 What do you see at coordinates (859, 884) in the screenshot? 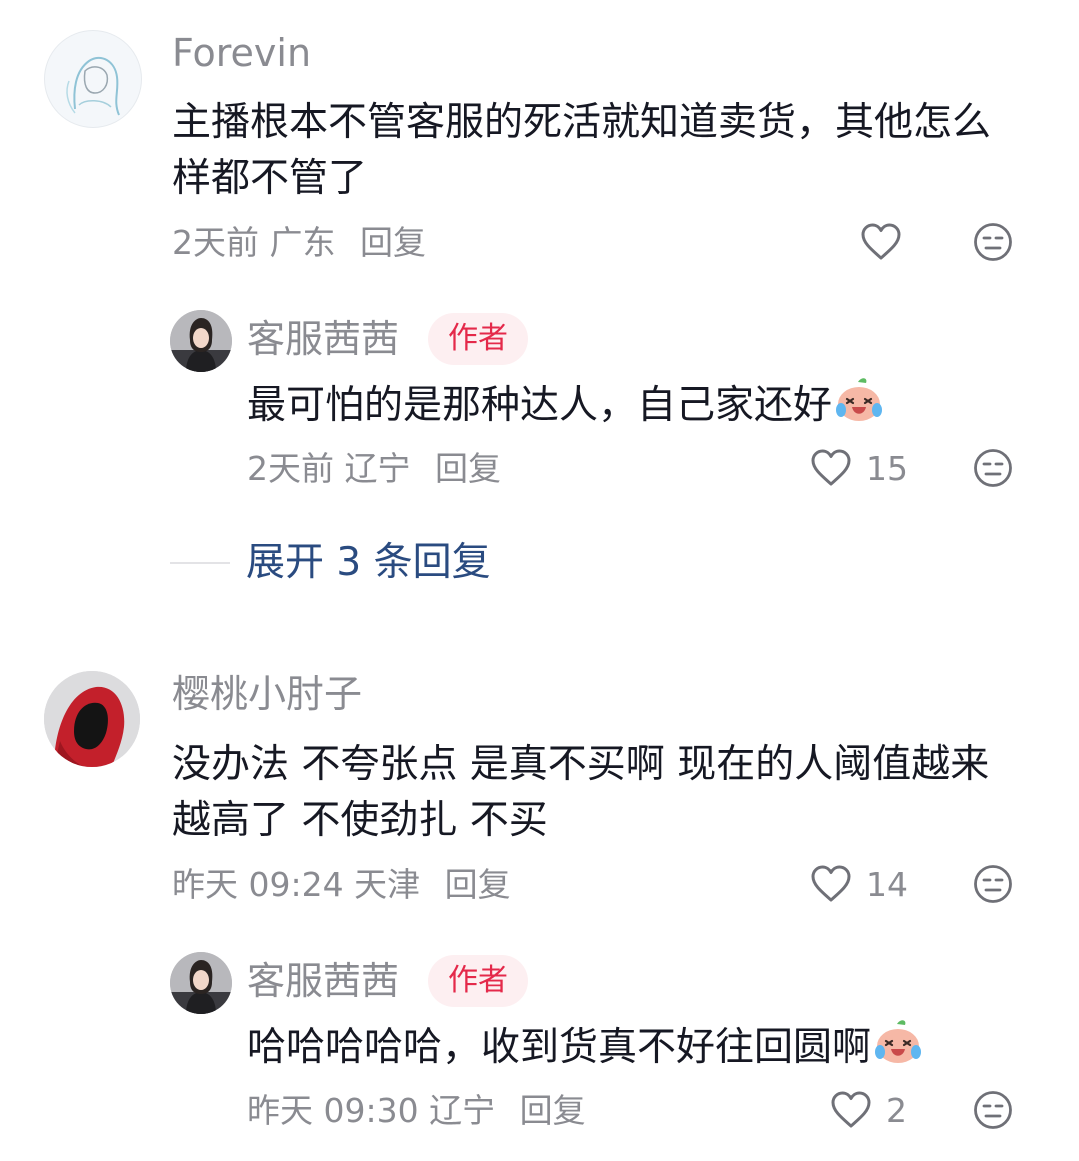
I see `like-button: 14` at bounding box center [859, 884].